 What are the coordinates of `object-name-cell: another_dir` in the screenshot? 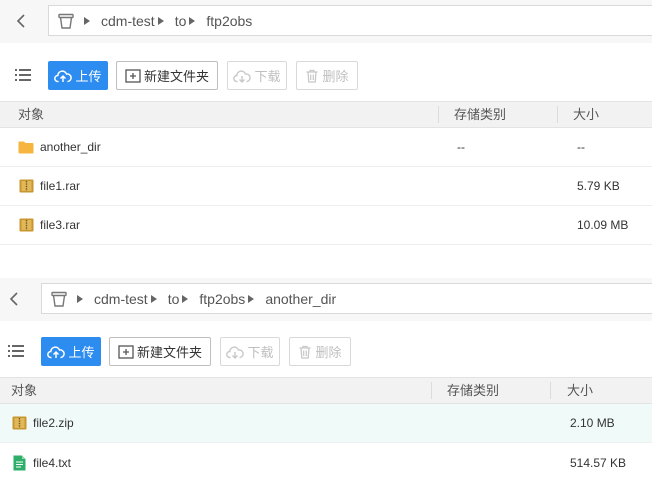 It's located at (59, 147).